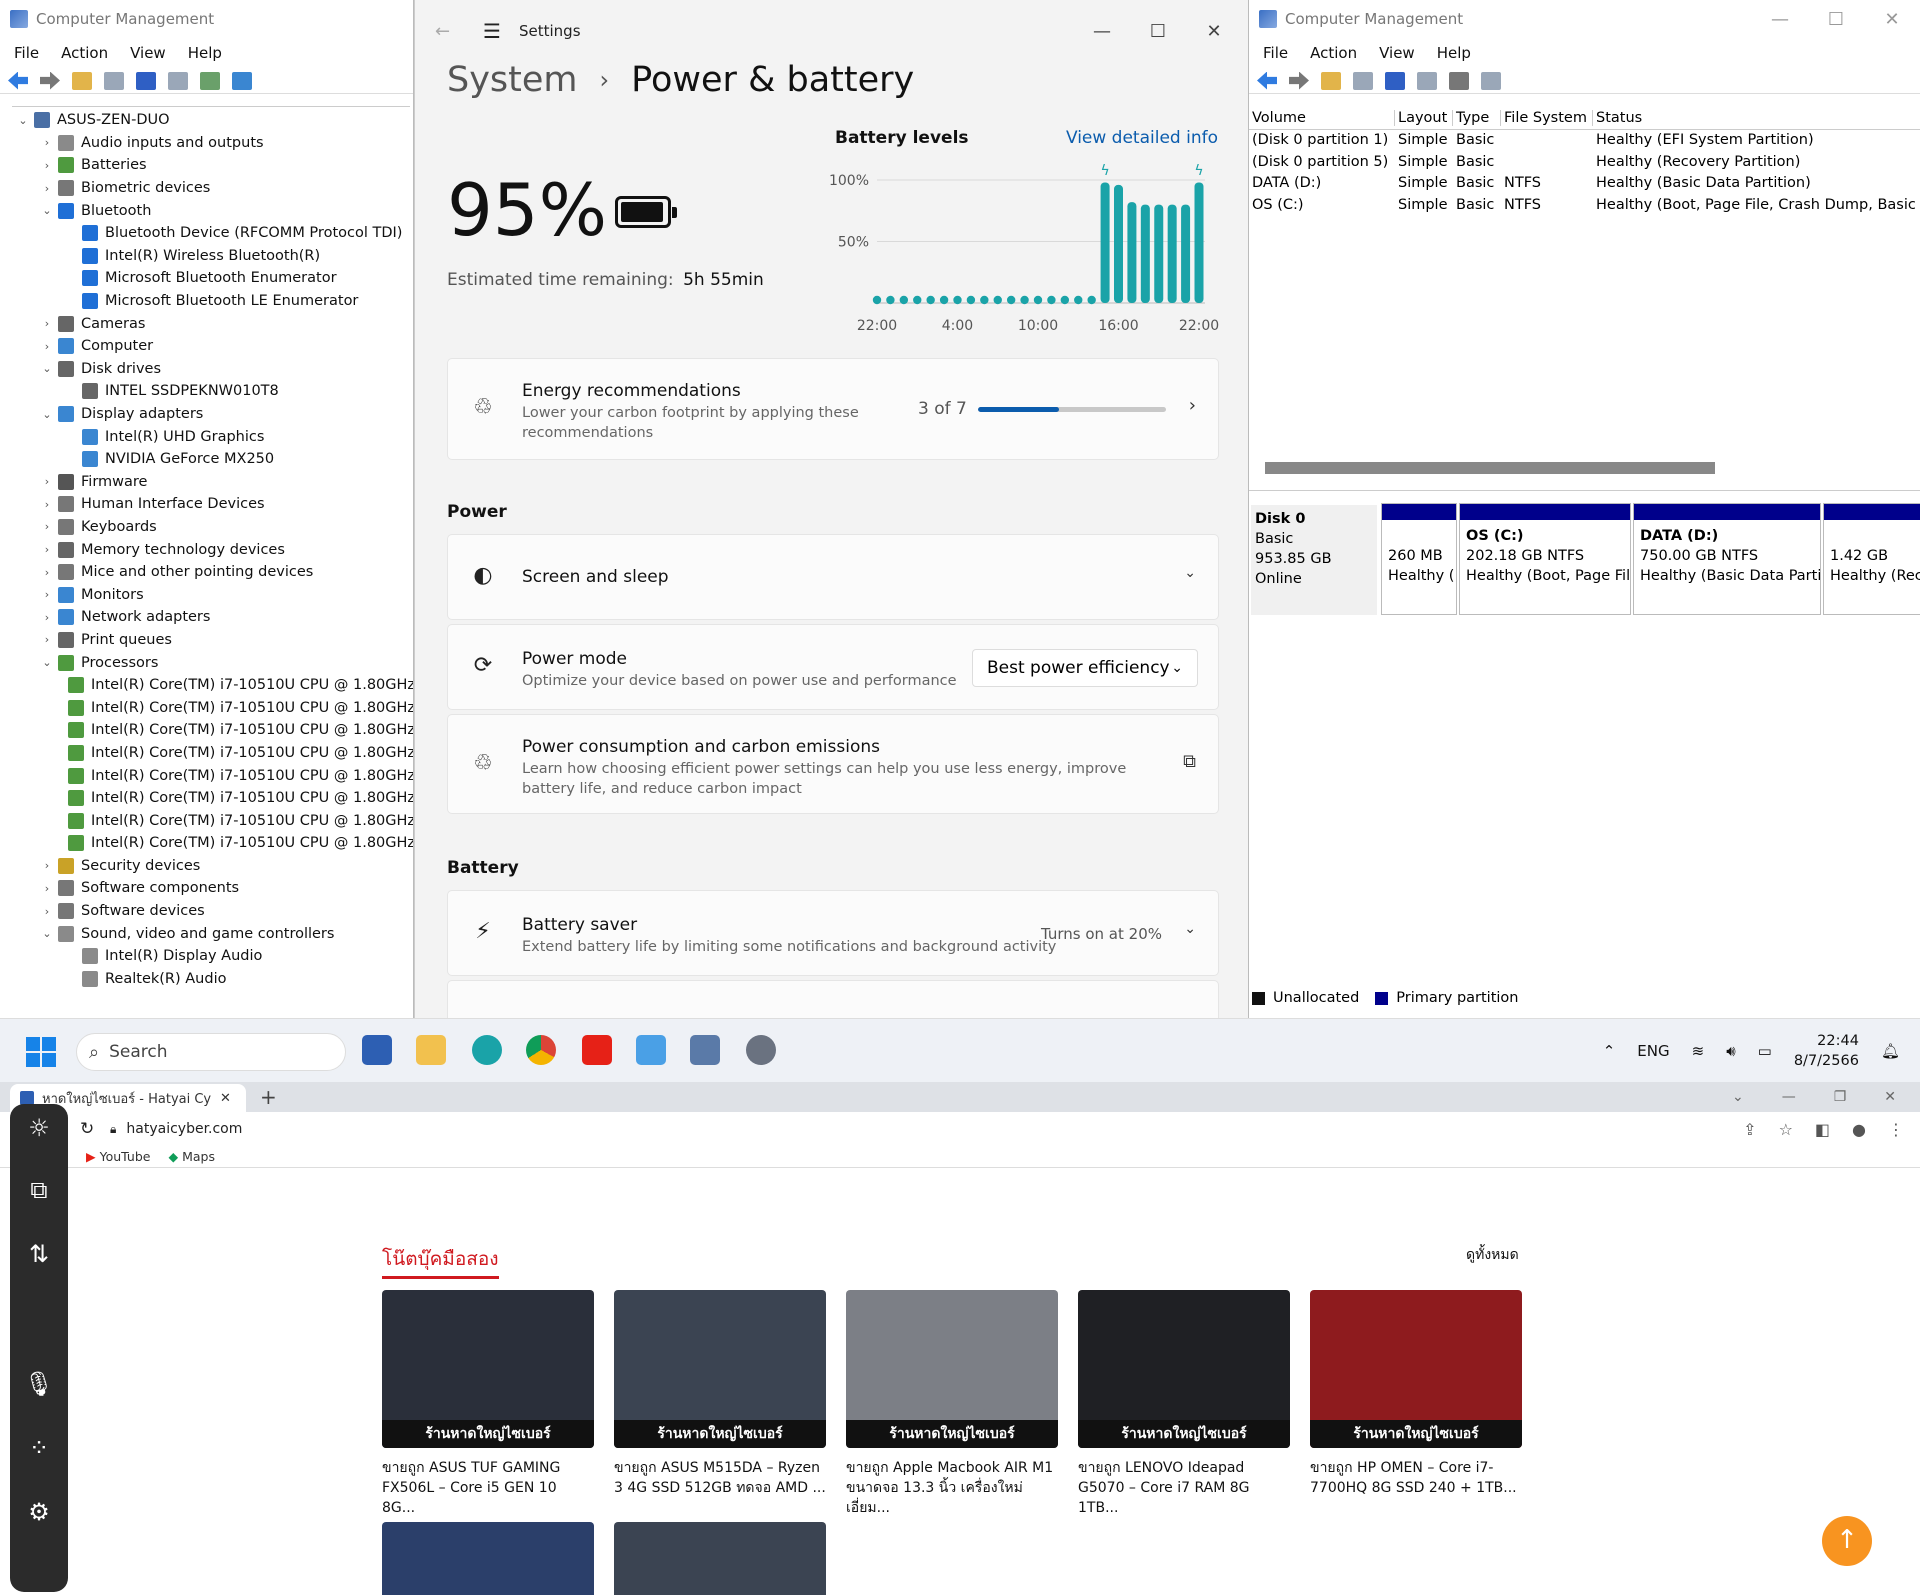  I want to click on tree-node: Intel(R) UHD Graphics, so click(211, 436).